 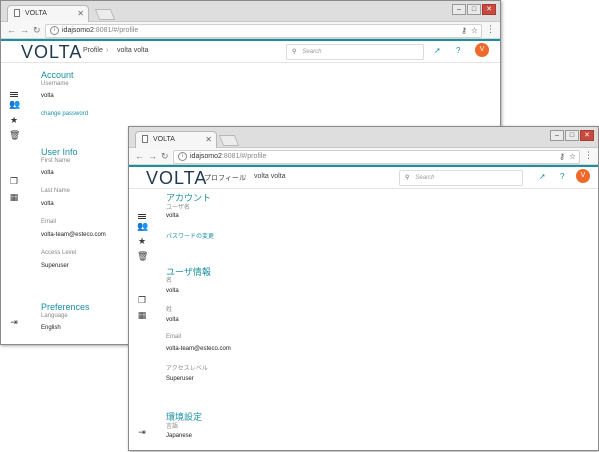 I want to click on preferences-heading: Preferences, so click(x=65, y=307).